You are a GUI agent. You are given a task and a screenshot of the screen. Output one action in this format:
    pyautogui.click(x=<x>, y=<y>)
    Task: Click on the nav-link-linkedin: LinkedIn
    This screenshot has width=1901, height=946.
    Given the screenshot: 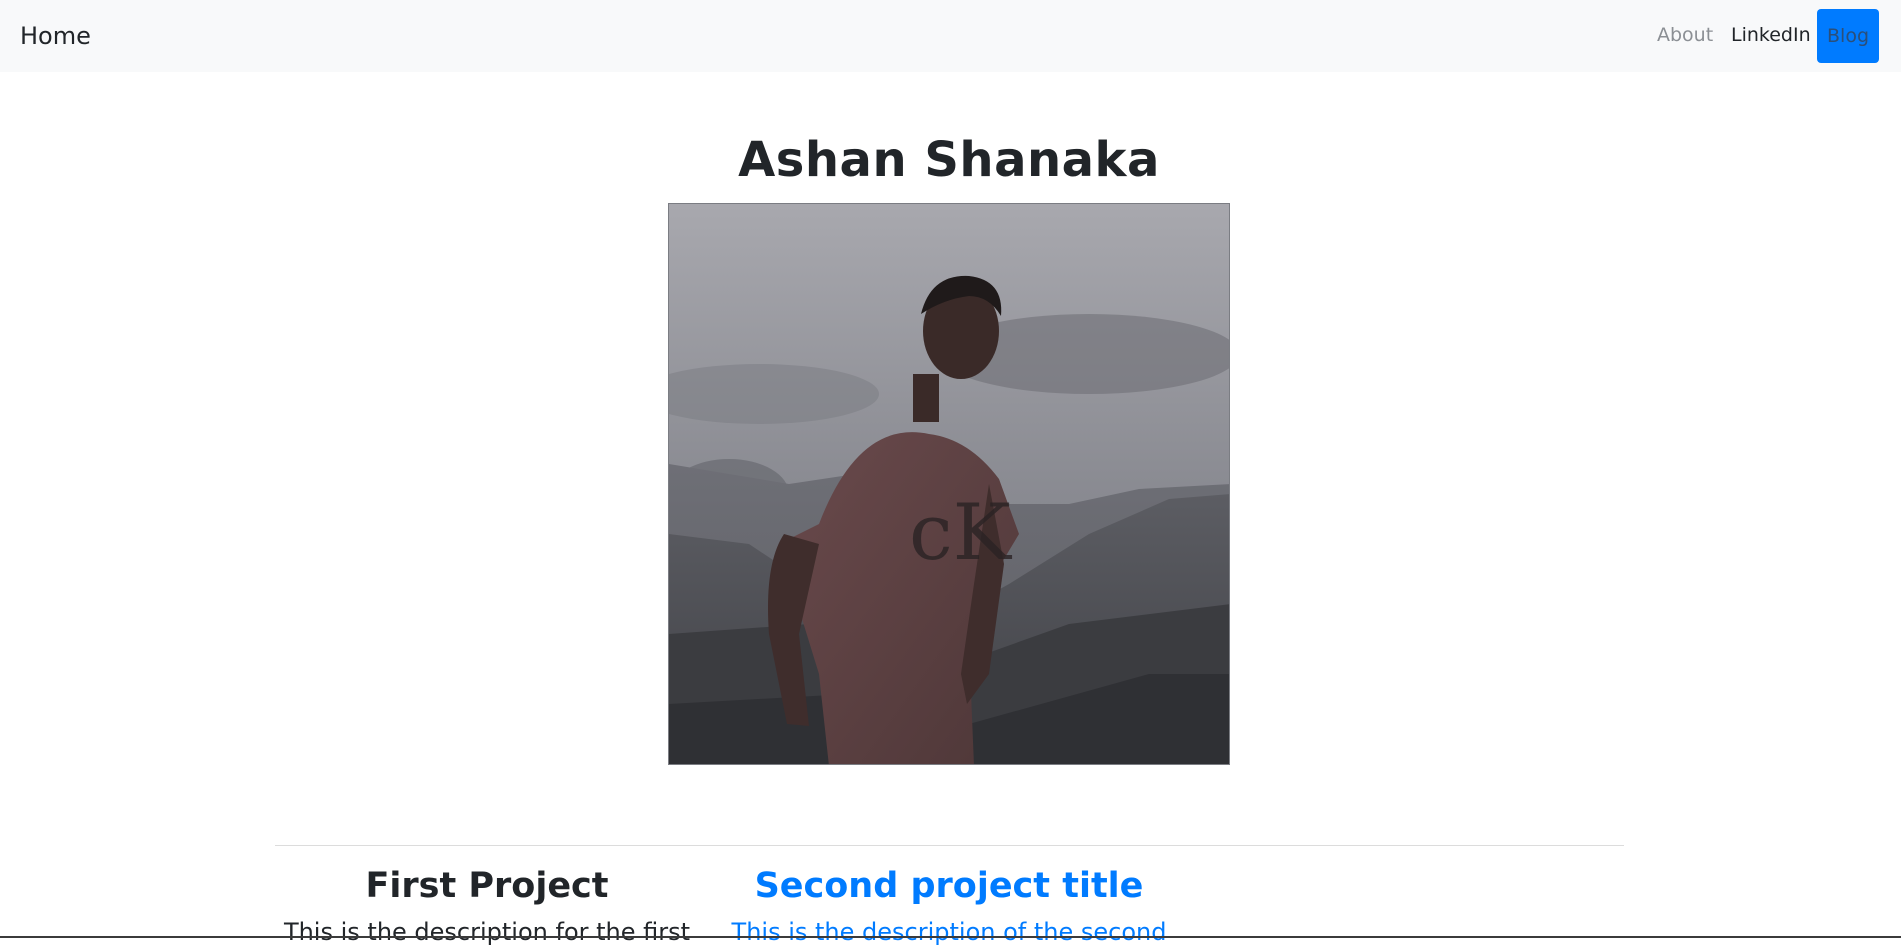 What is the action you would take?
    pyautogui.click(x=1771, y=35)
    